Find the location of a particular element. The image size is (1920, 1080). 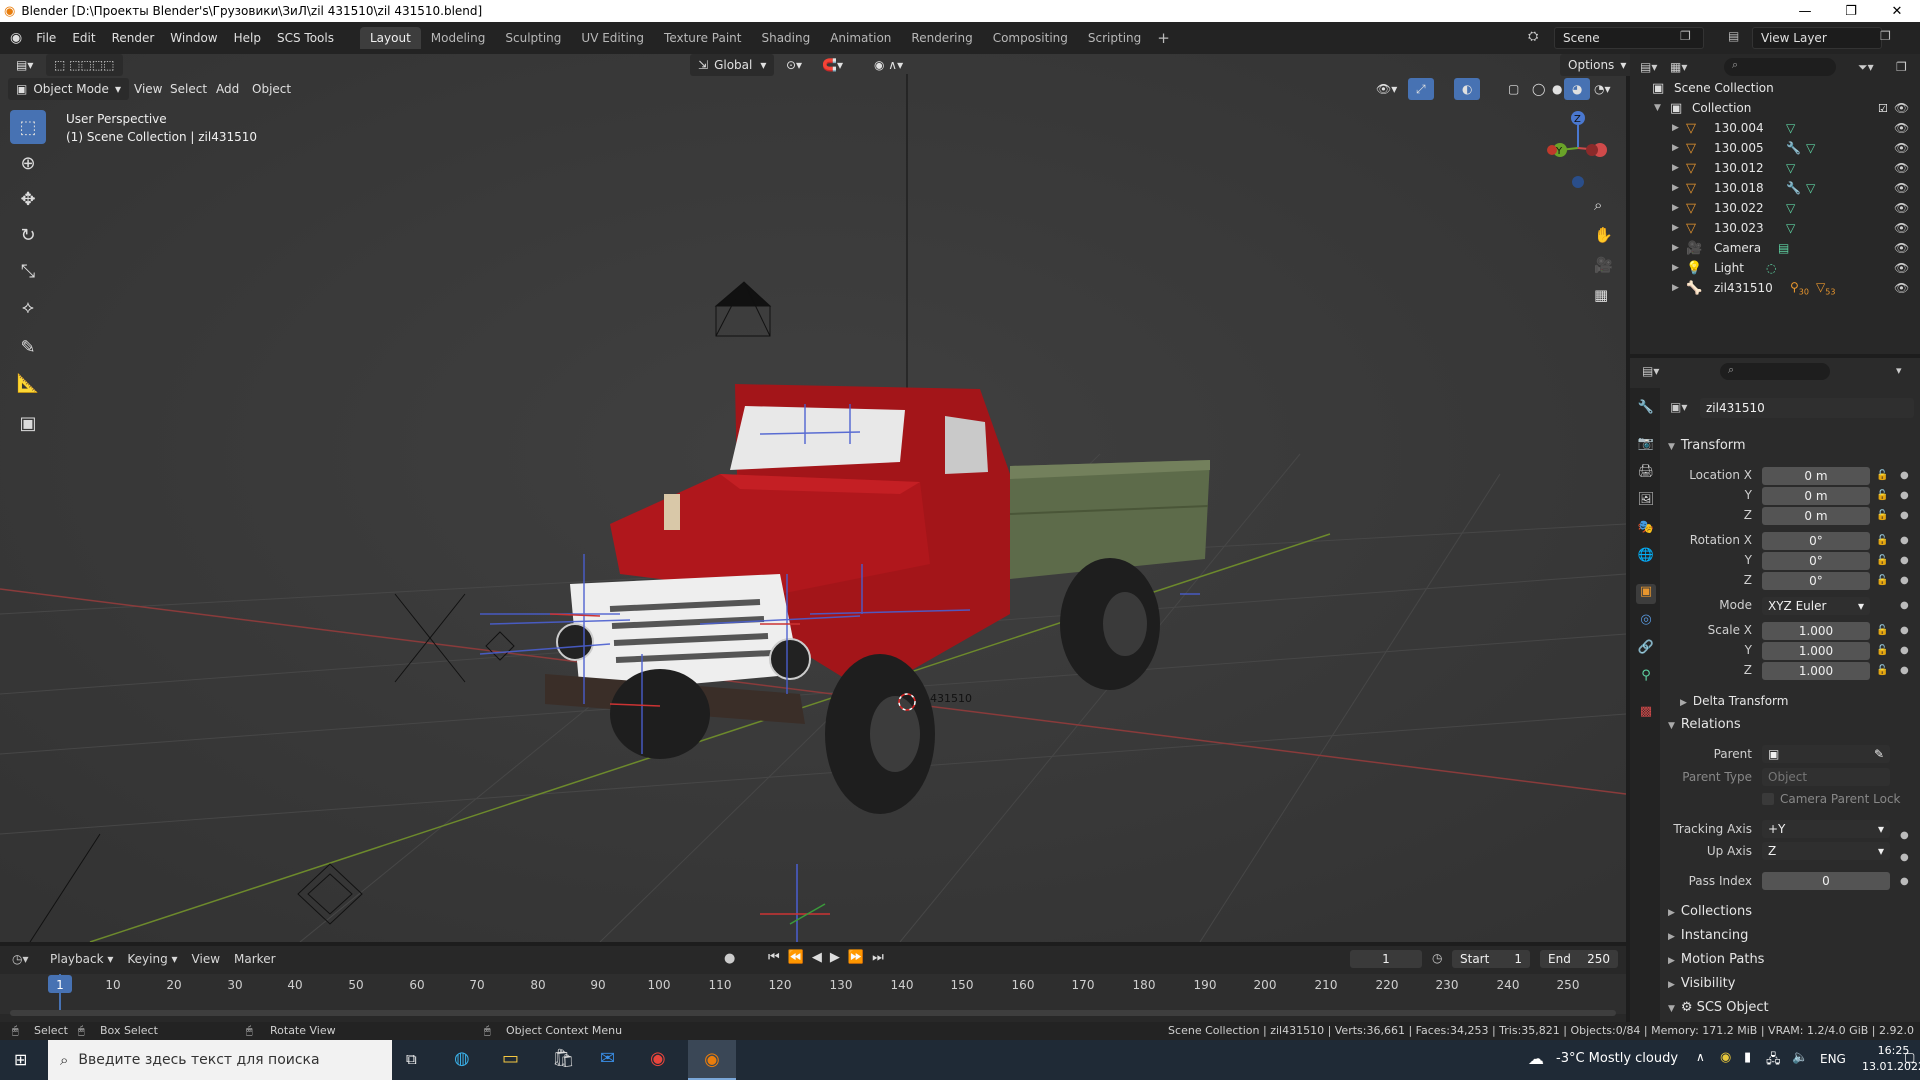

scene-selector-icon: ⛭ is located at coordinates (1533, 36).